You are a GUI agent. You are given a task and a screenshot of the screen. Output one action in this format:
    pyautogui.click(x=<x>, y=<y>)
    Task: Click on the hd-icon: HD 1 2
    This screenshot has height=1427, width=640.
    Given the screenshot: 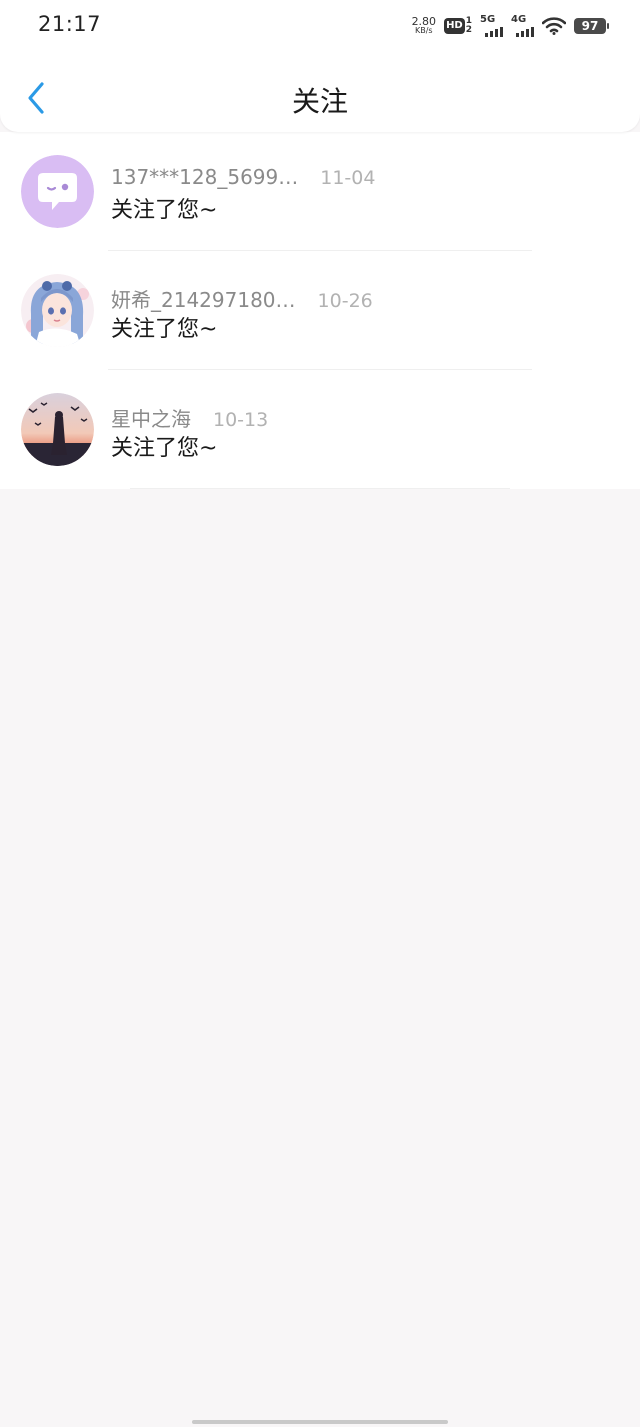 What is the action you would take?
    pyautogui.click(x=458, y=26)
    